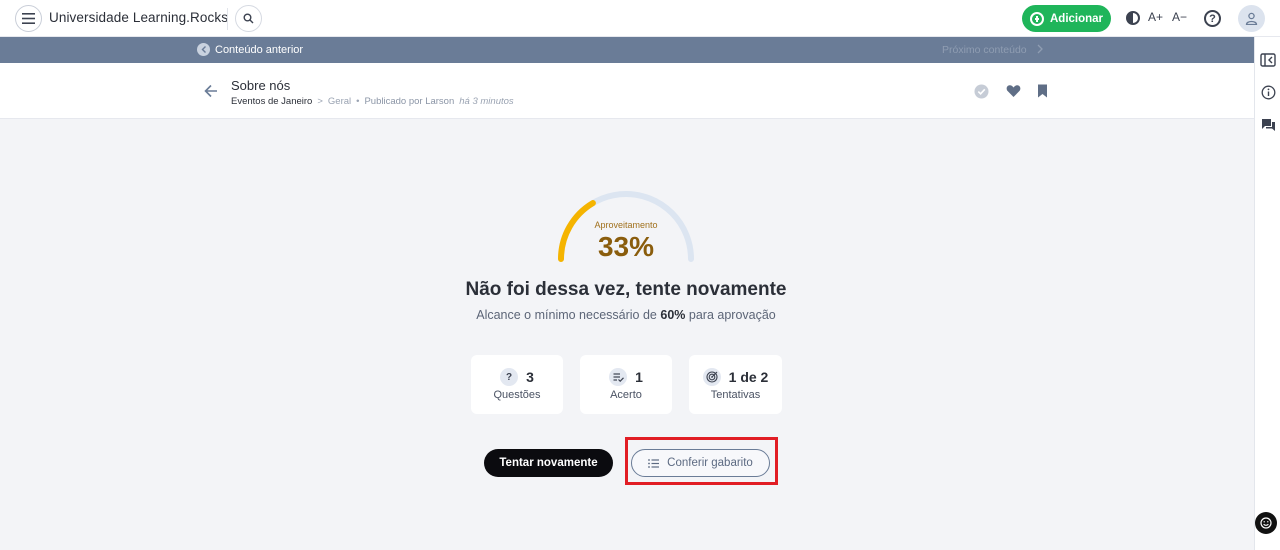 The height and width of the screenshot is (550, 1280). Describe the element at coordinates (654, 463) in the screenshot. I see `list-icon` at that location.